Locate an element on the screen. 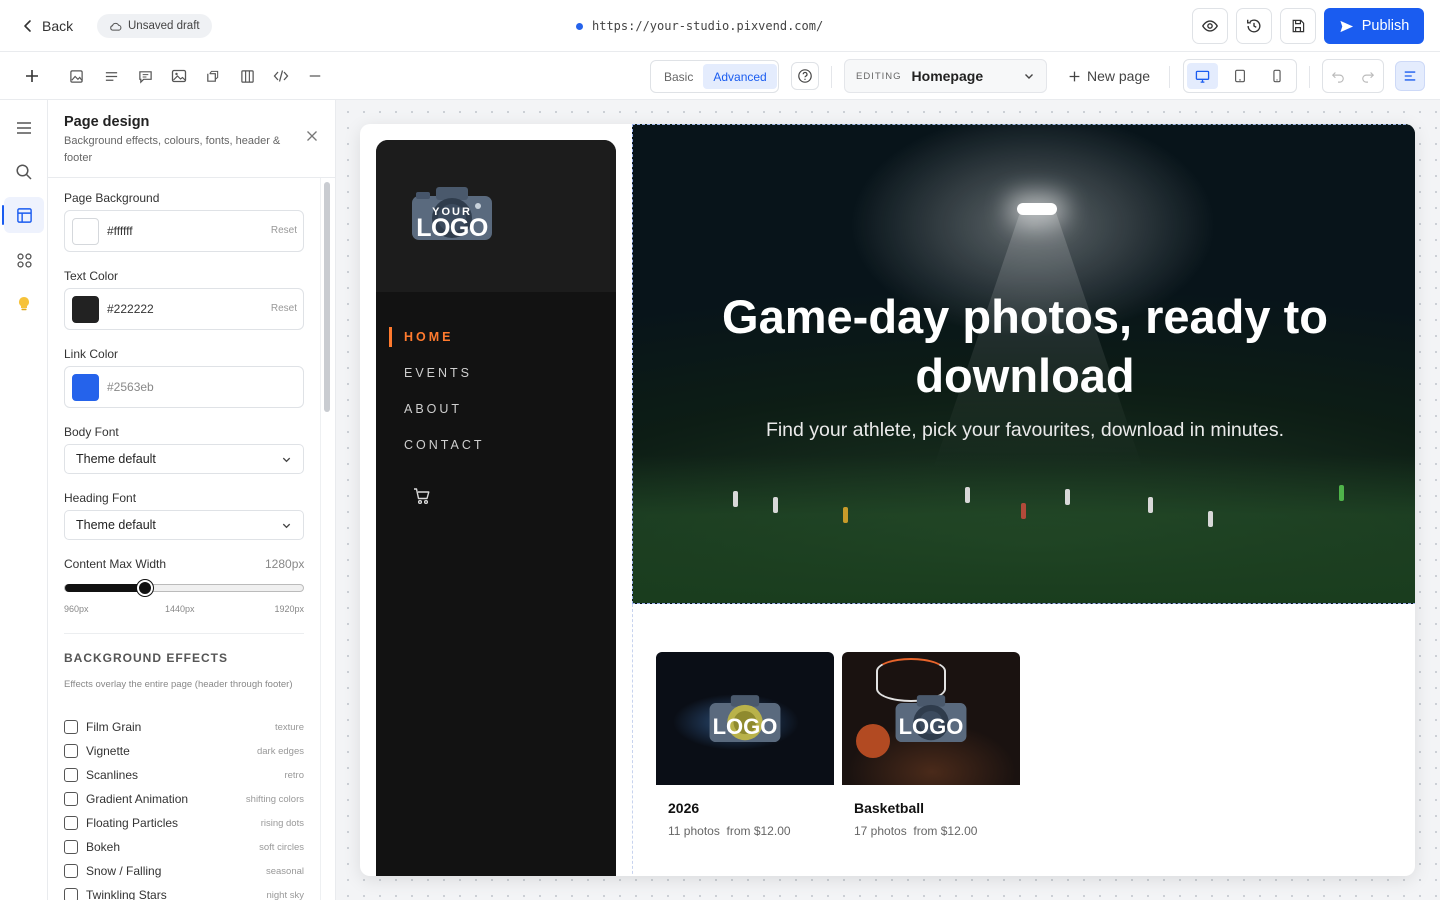  search-icon is located at coordinates (24, 172).